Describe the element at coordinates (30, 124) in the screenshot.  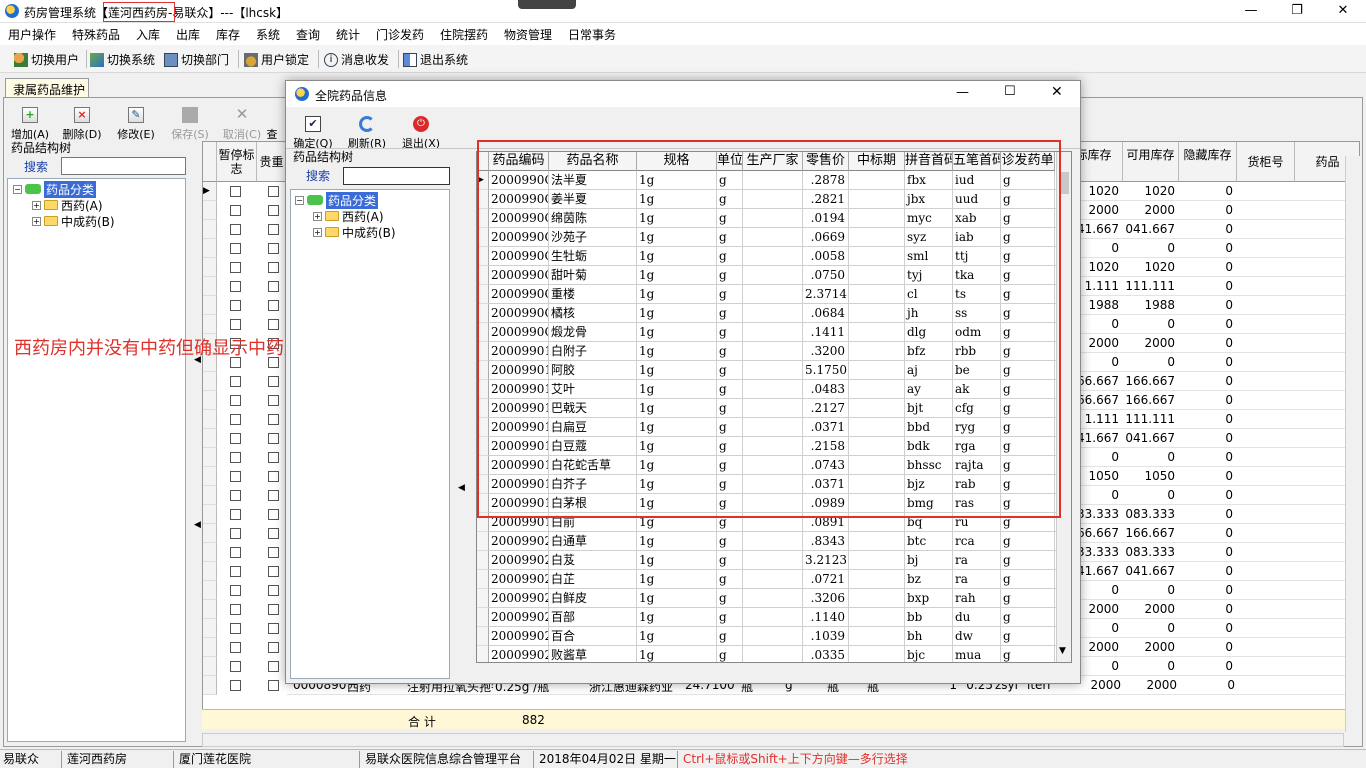
I see `add-button: + 增加(A)` at that location.